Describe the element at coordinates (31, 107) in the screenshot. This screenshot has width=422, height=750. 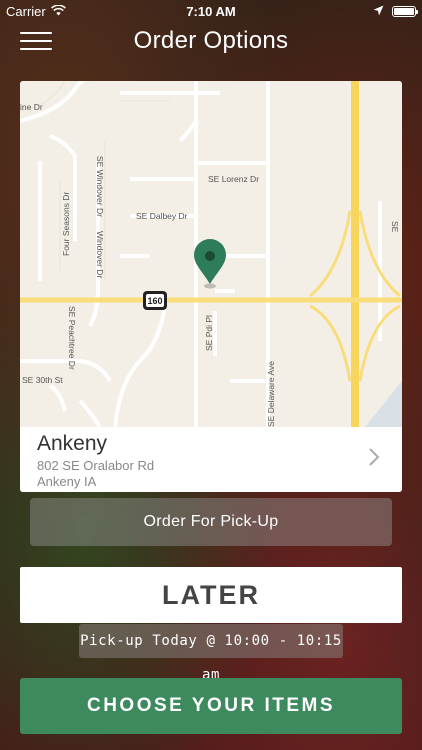
I see `label-top-left: ine Dr` at that location.